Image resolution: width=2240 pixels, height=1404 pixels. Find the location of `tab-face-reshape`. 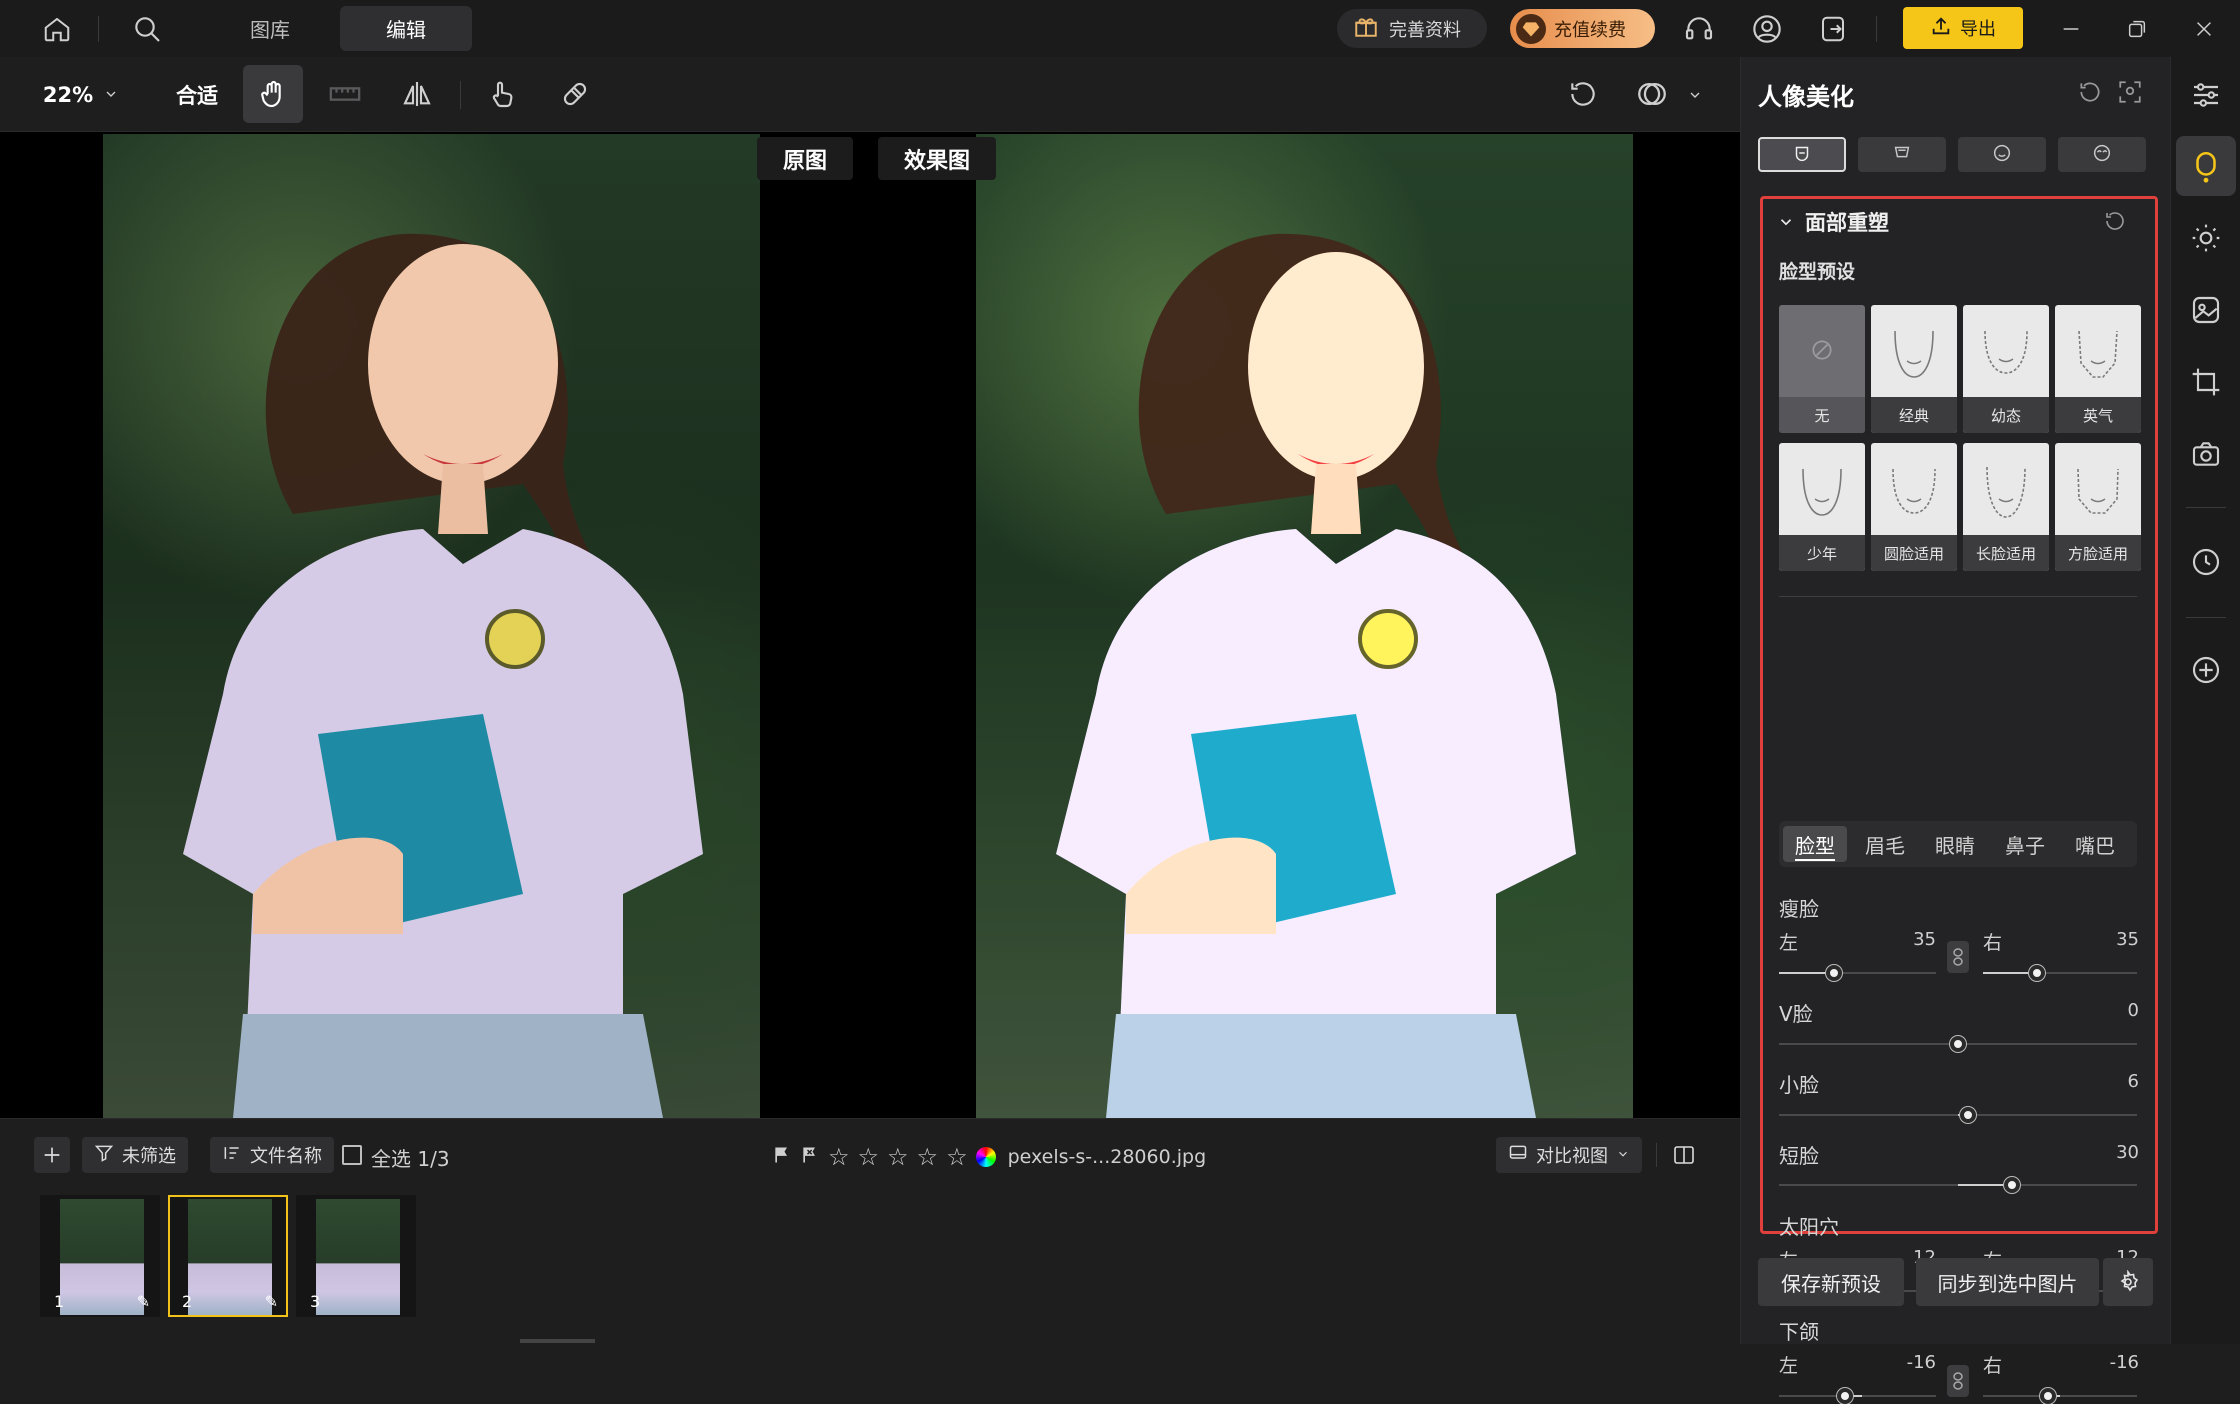

tab-face-reshape is located at coordinates (1802, 154).